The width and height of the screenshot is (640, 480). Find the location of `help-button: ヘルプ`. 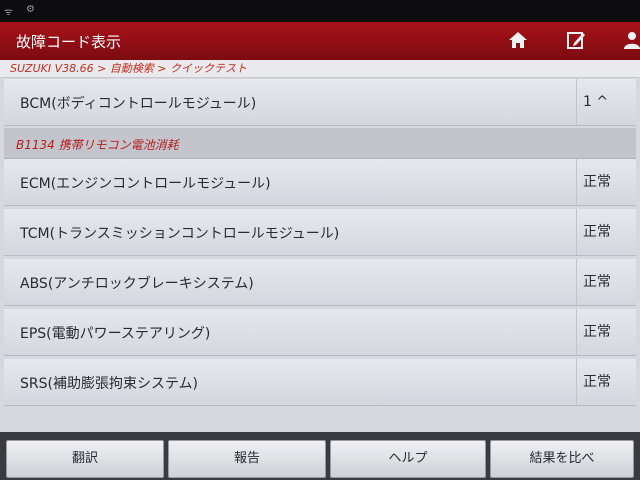

help-button: ヘルプ is located at coordinates (408, 459).